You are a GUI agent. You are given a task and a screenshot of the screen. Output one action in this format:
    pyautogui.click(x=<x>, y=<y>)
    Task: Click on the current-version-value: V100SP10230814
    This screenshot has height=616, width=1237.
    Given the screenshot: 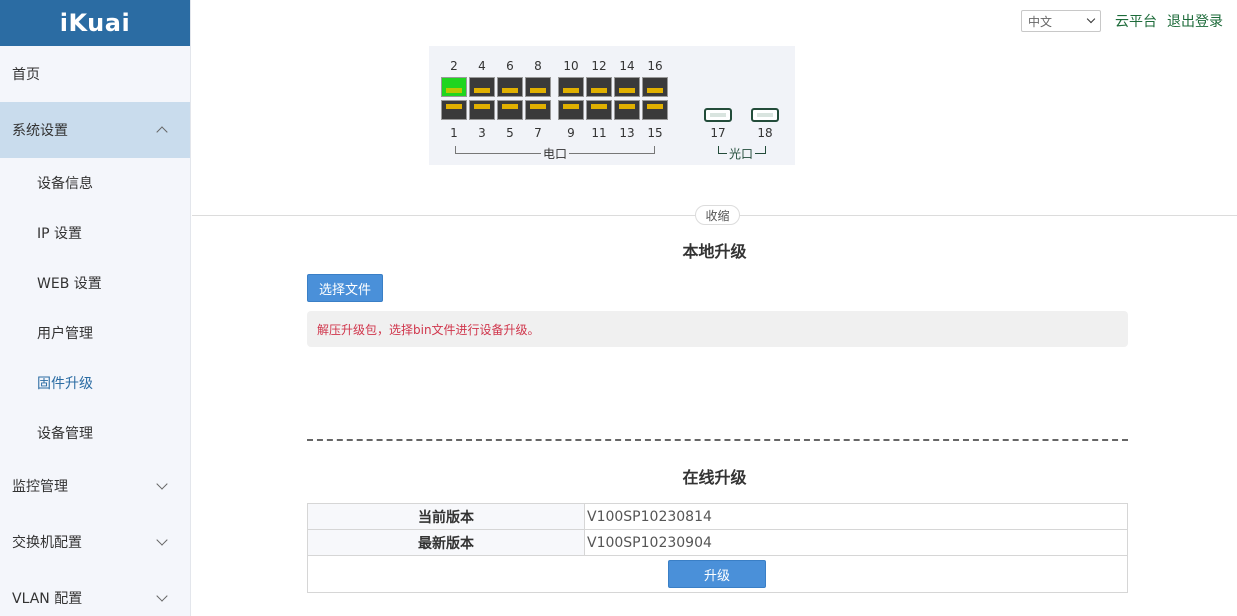 What is the action you would take?
    pyautogui.click(x=856, y=516)
    